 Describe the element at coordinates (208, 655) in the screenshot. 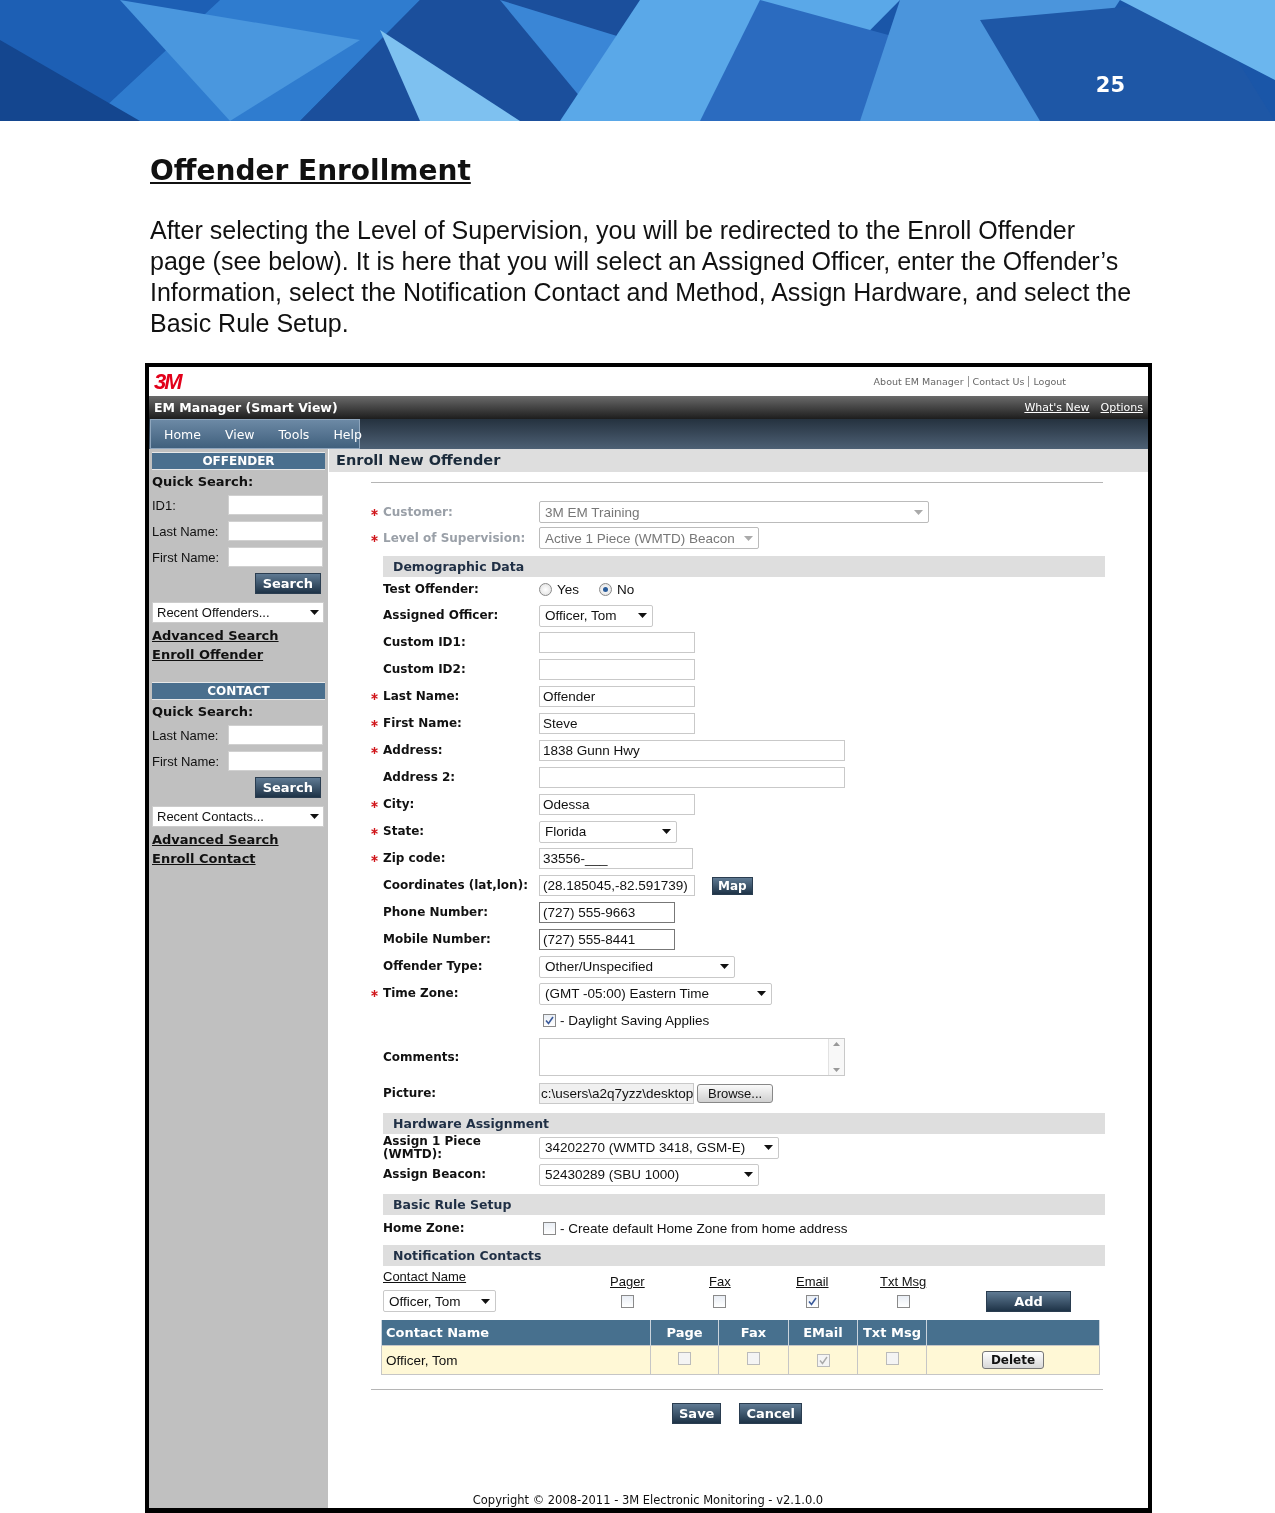

I see `sidebar-link: Enroll Offender` at that location.